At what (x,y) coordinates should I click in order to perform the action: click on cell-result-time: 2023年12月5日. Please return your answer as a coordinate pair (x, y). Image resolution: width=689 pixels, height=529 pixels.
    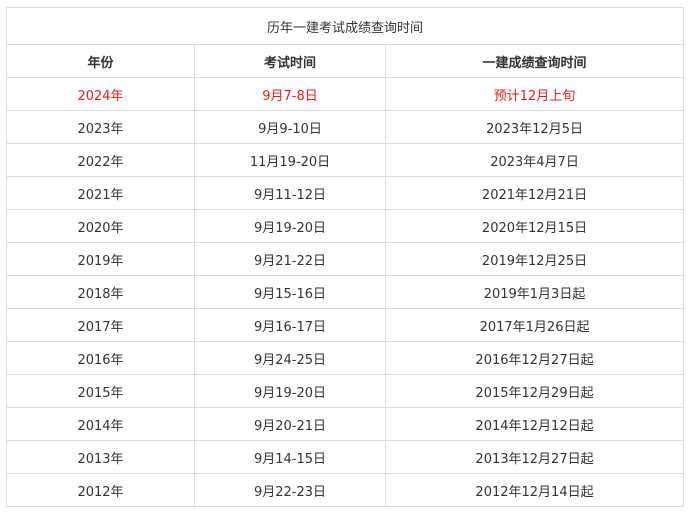
    Looking at the image, I should click on (534, 127).